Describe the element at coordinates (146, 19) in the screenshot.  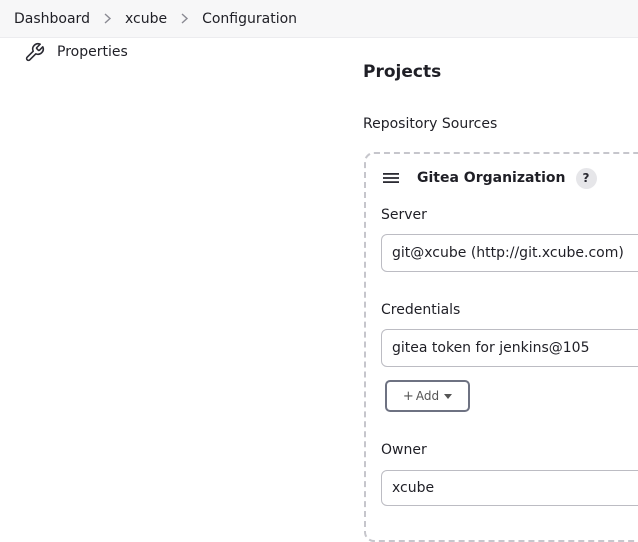
I see `breadcrumb-xcube: xcube` at that location.